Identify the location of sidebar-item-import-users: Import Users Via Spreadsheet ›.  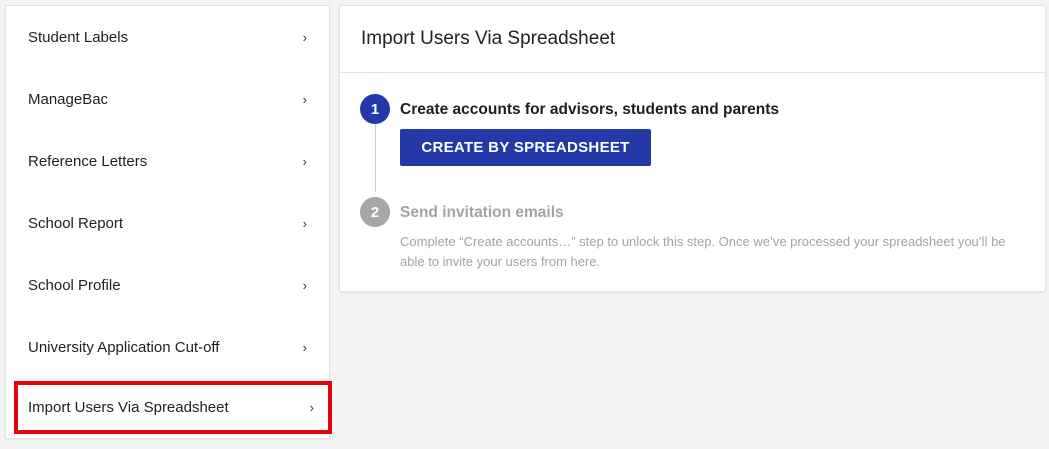
(173, 407).